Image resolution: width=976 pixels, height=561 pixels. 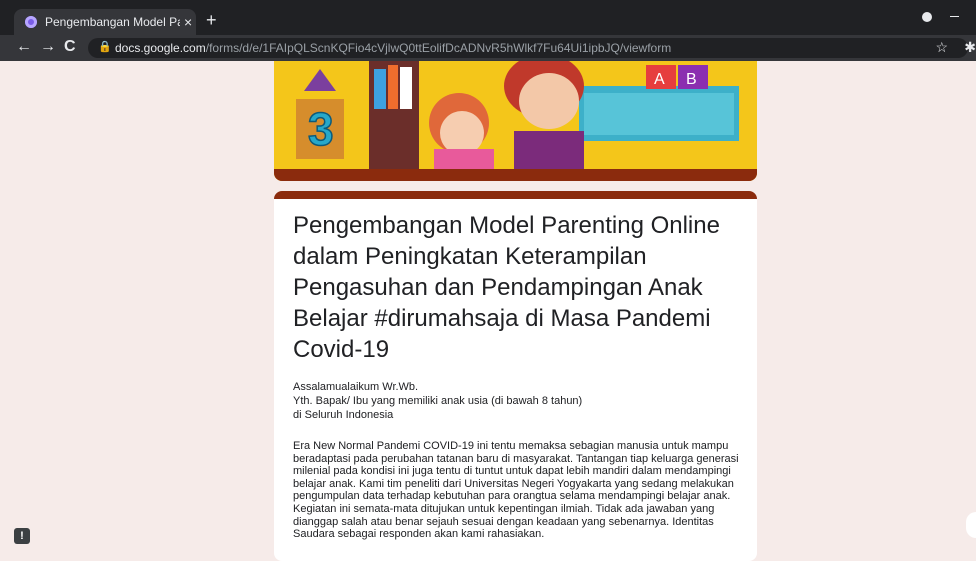 I want to click on lock-icon: 🔒, so click(x=105, y=47).